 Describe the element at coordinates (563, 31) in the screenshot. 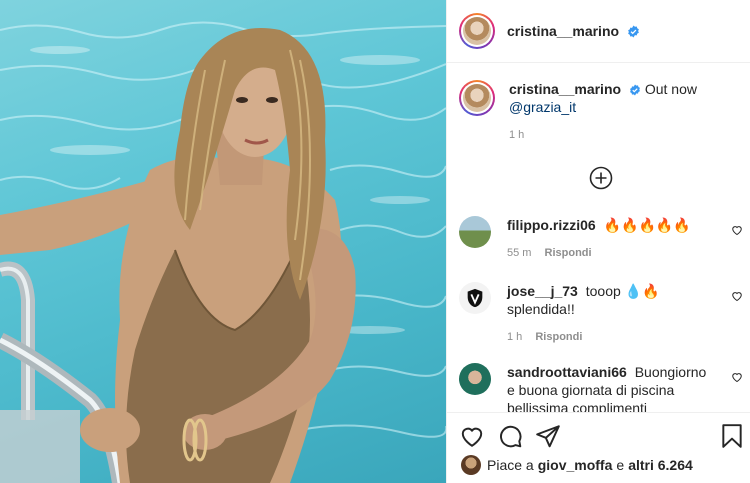

I see `author-username-text: cristina__marino` at that location.